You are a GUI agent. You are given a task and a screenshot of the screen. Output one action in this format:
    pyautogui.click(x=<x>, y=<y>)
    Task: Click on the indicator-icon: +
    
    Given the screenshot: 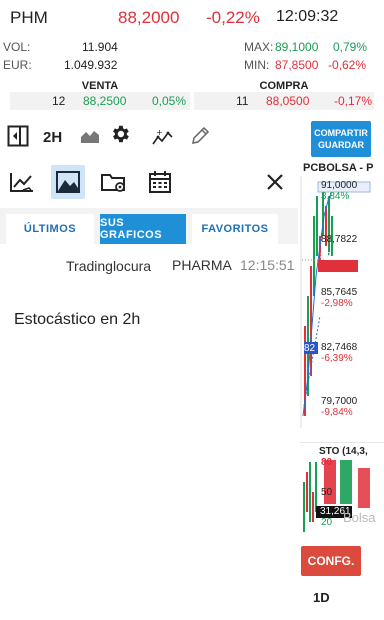 What is the action you would take?
    pyautogui.click(x=162, y=138)
    